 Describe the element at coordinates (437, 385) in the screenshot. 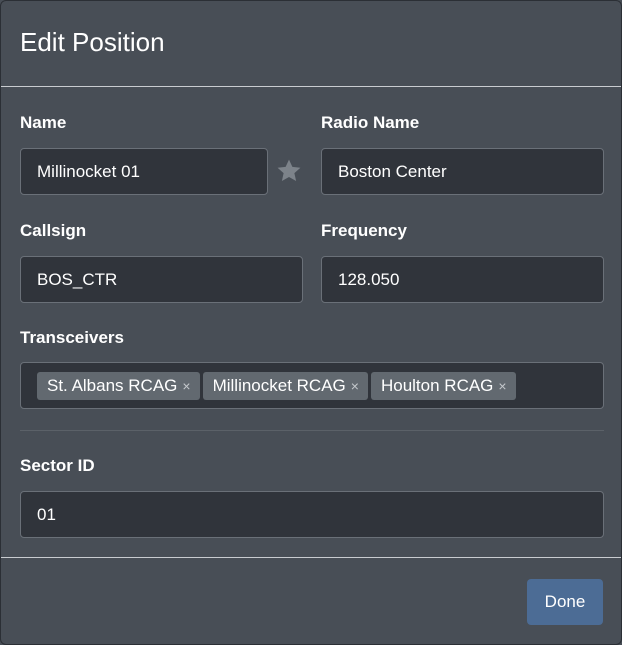

I see `tag-label: Houlton RCAG` at that location.